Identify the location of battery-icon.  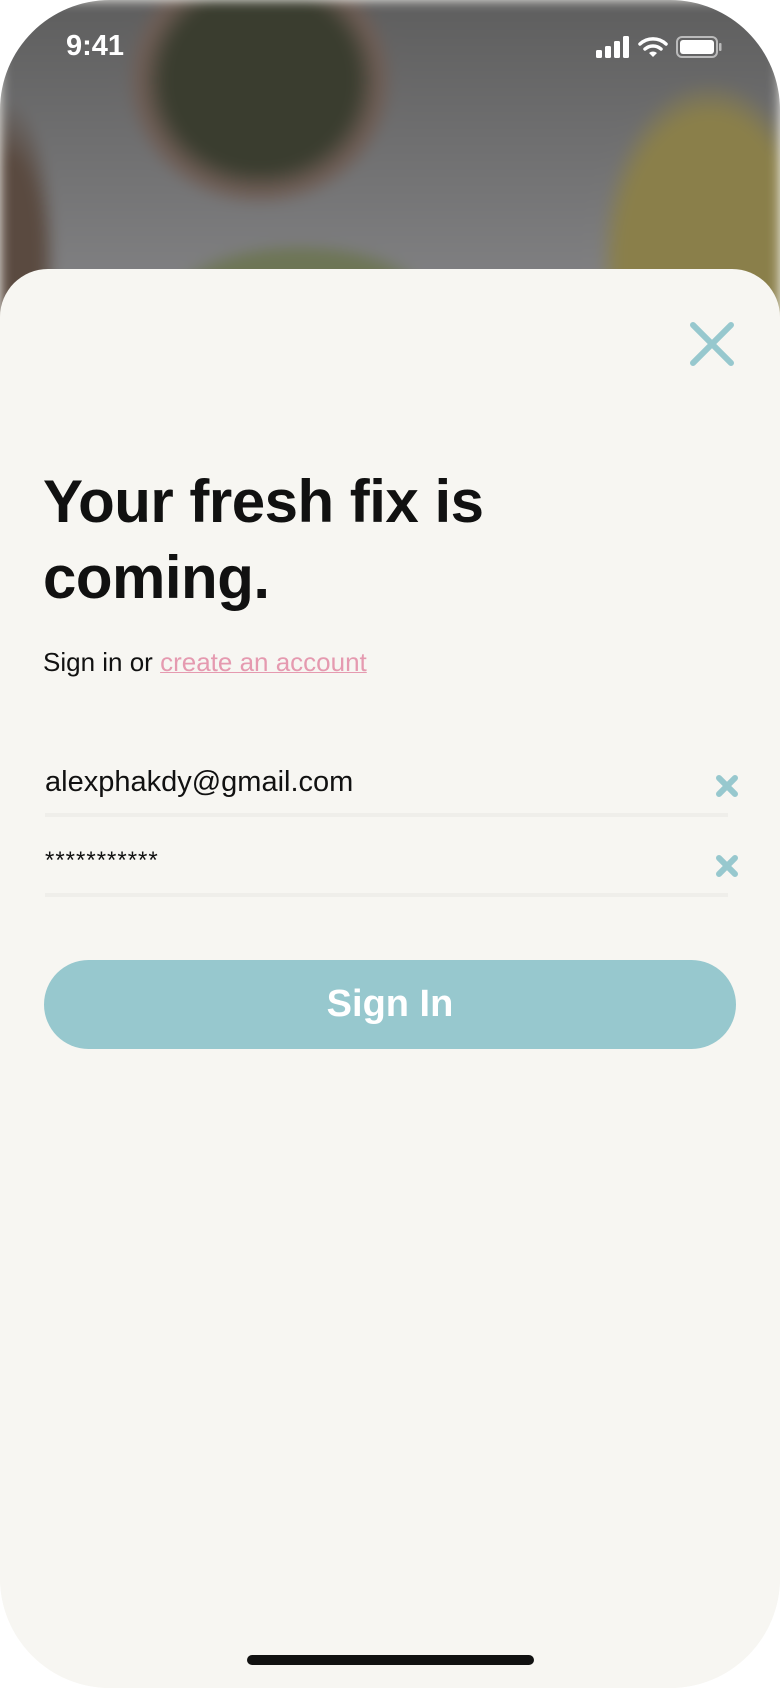
(699, 47).